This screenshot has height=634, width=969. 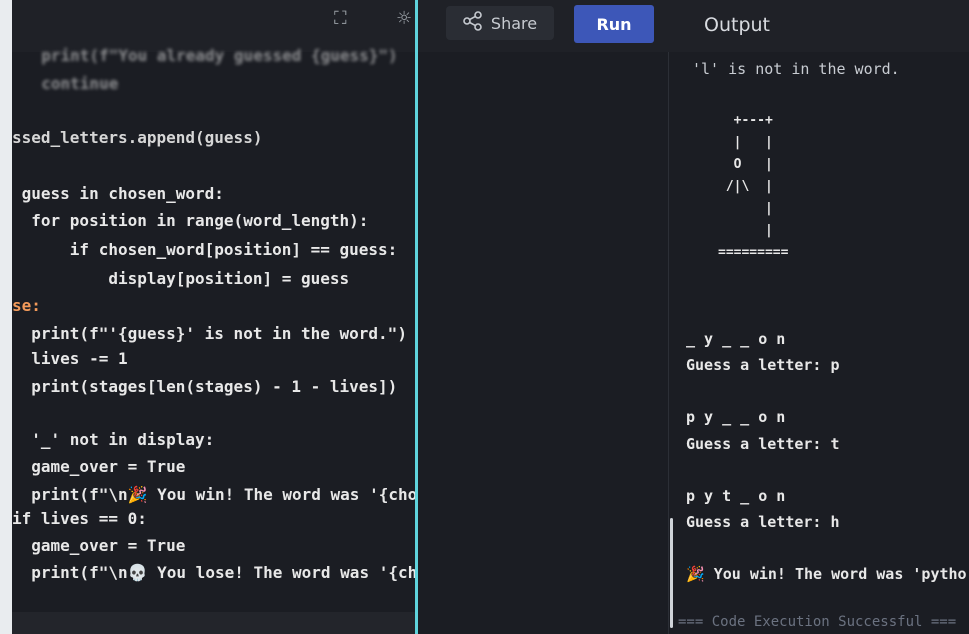 I want to click on output-line: 'l' is not in the word., so click(x=796, y=69).